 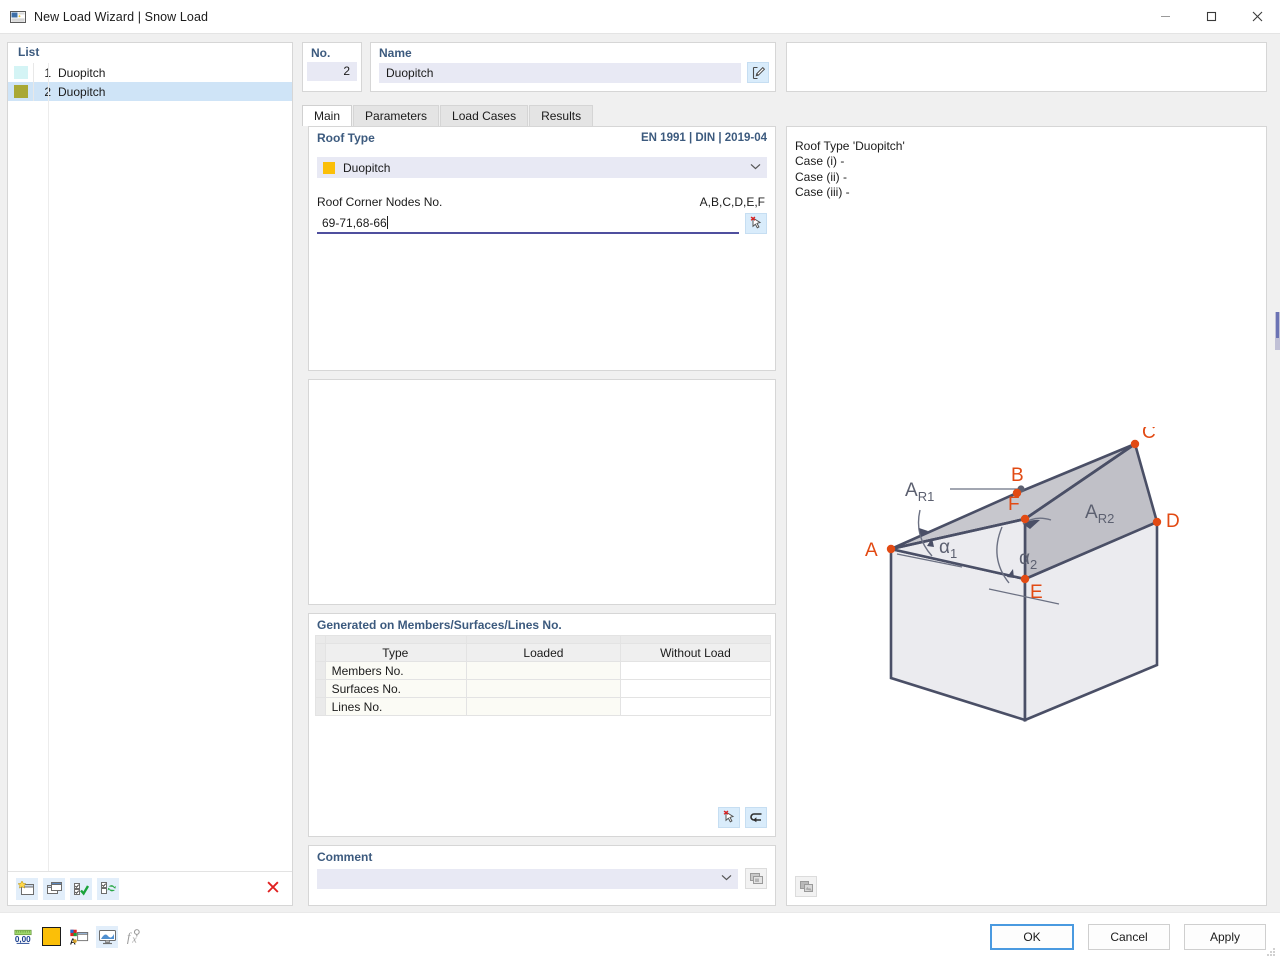 What do you see at coordinates (1026, 67) in the screenshot?
I see `top-right-info-box` at bounding box center [1026, 67].